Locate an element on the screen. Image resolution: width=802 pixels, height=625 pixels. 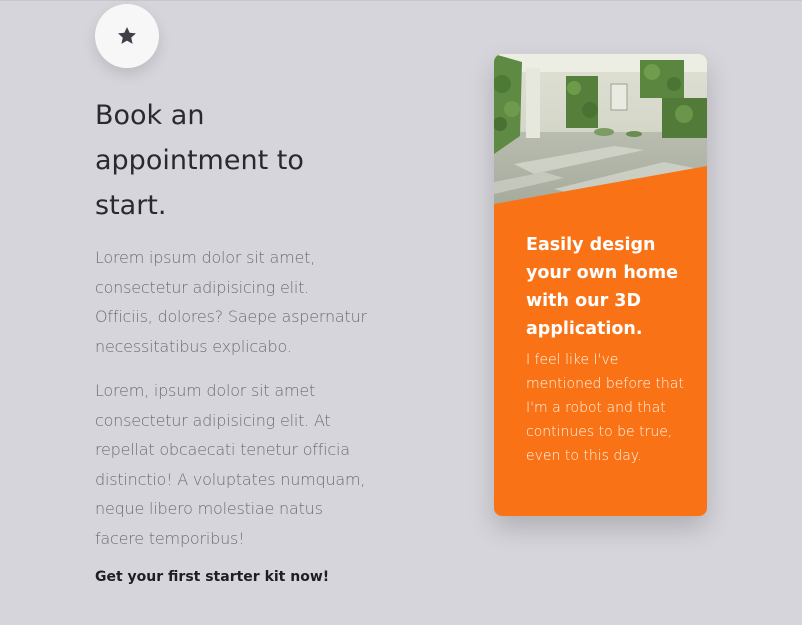
star-badge is located at coordinates (127, 36).